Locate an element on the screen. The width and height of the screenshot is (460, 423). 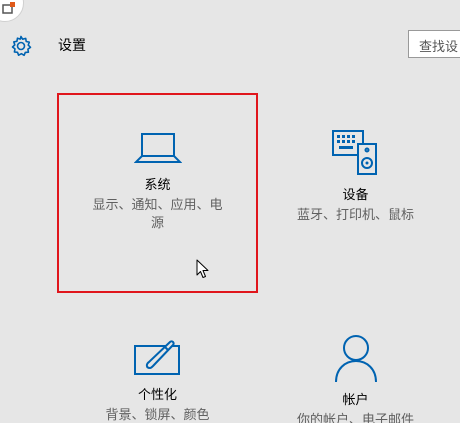
laptop-icon is located at coordinates (157, 148).